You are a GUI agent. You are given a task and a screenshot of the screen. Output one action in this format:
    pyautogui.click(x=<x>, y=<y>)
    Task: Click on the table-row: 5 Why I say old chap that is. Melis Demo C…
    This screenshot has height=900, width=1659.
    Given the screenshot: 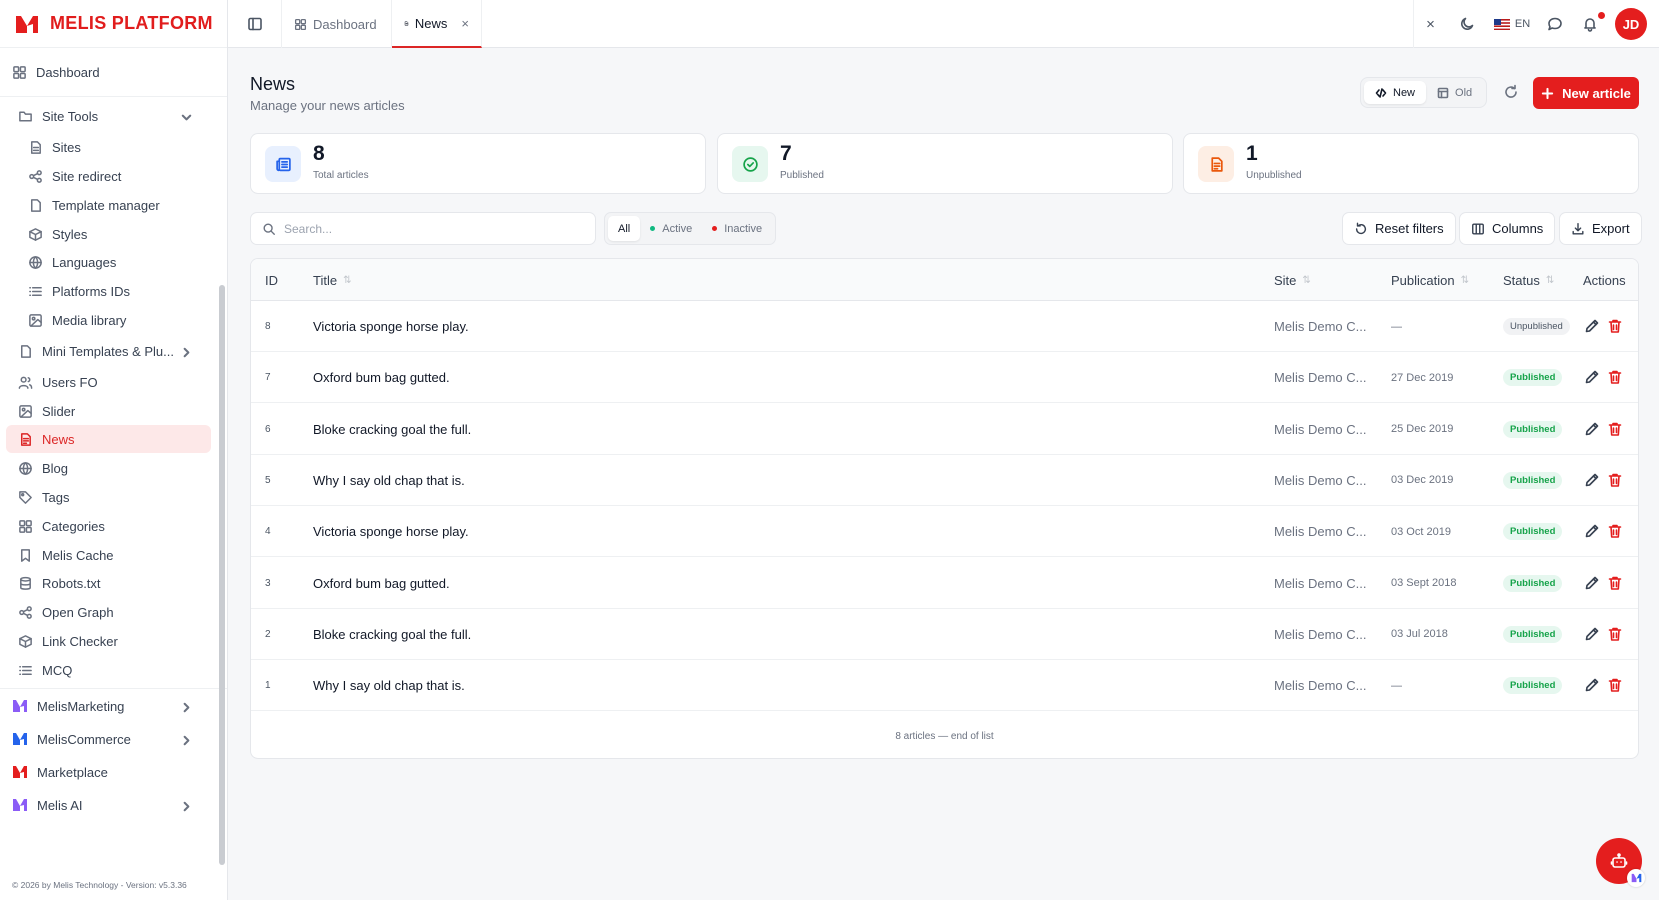 What is the action you would take?
    pyautogui.click(x=944, y=480)
    